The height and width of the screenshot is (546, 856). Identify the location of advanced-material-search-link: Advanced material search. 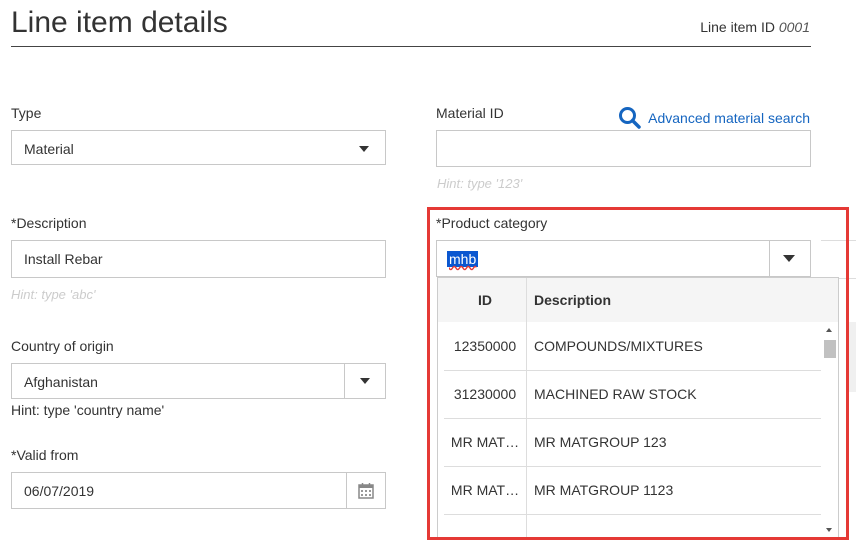
(714, 118).